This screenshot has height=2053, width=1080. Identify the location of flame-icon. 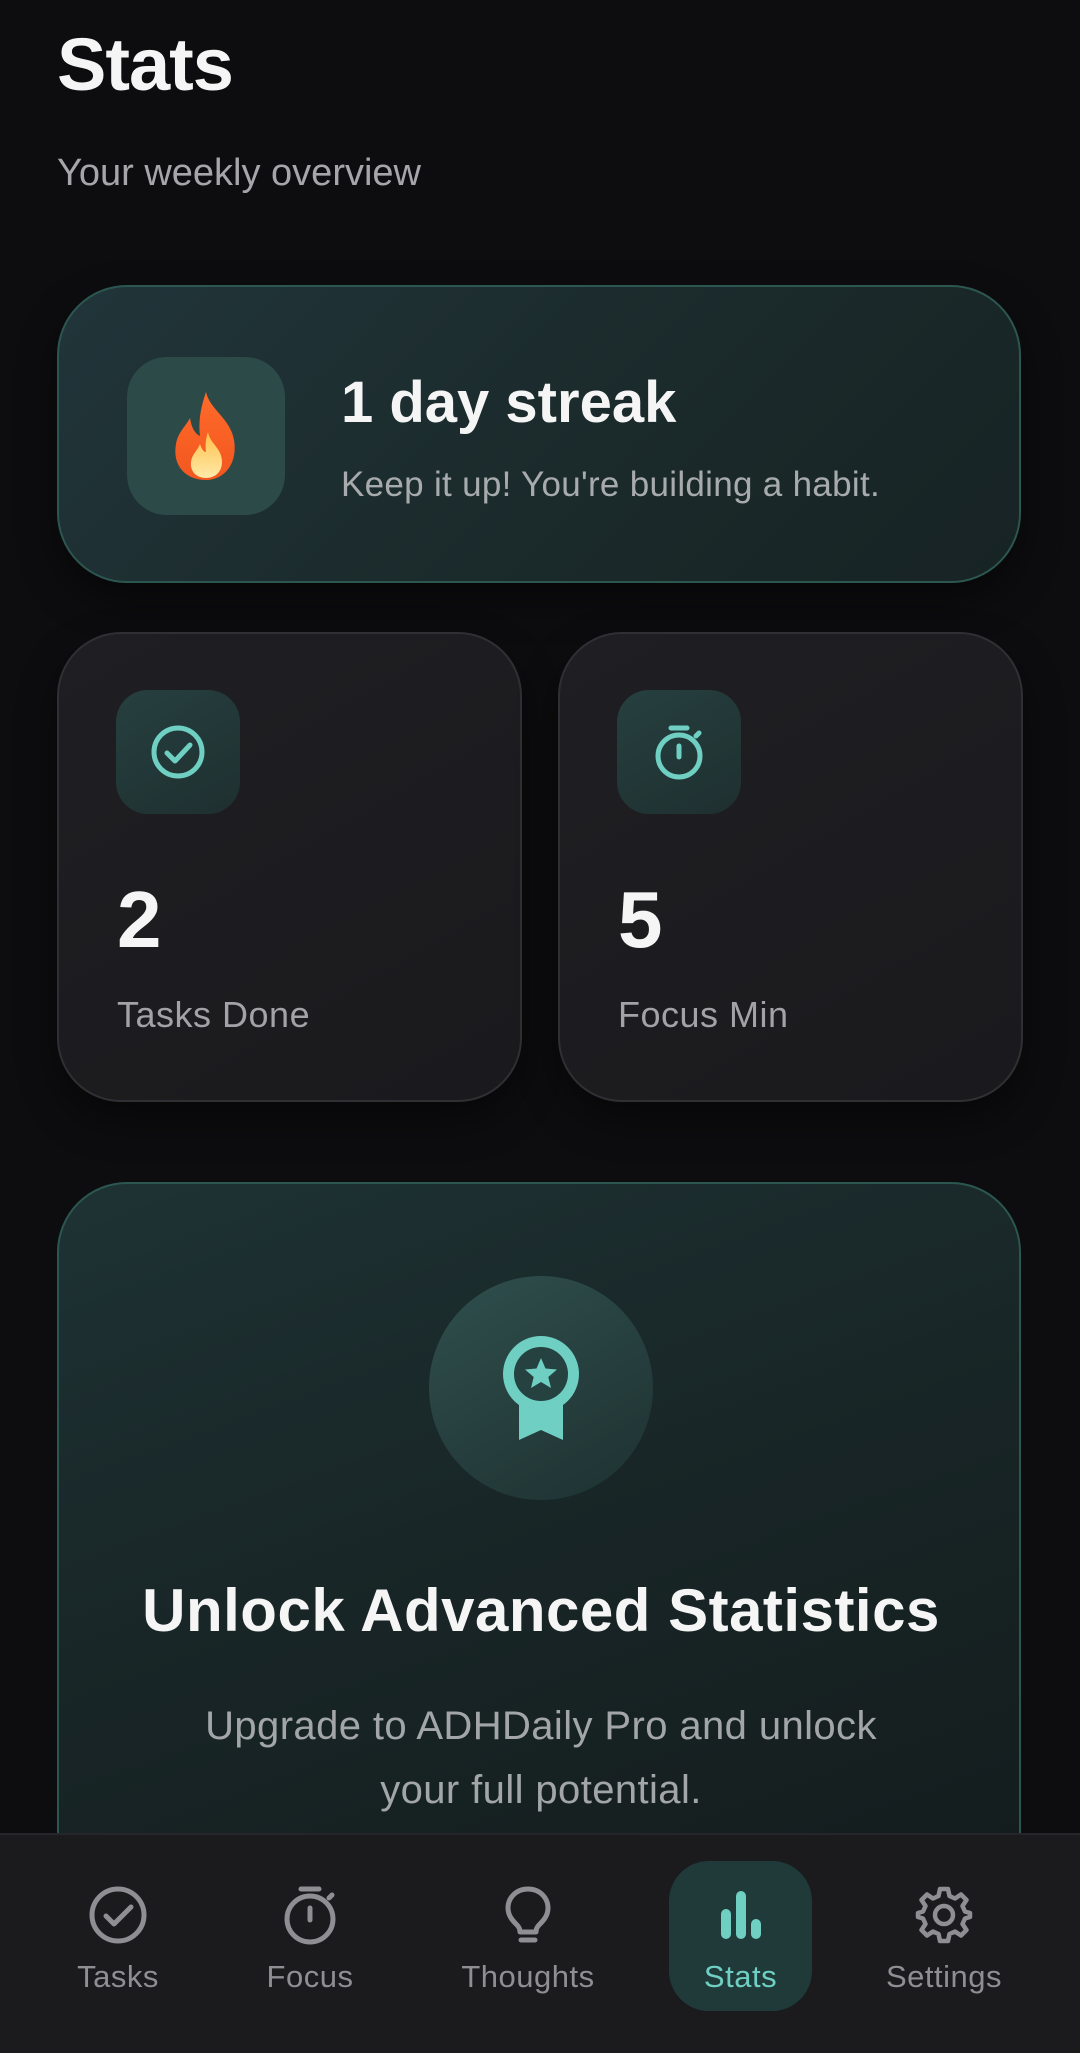
(205, 436).